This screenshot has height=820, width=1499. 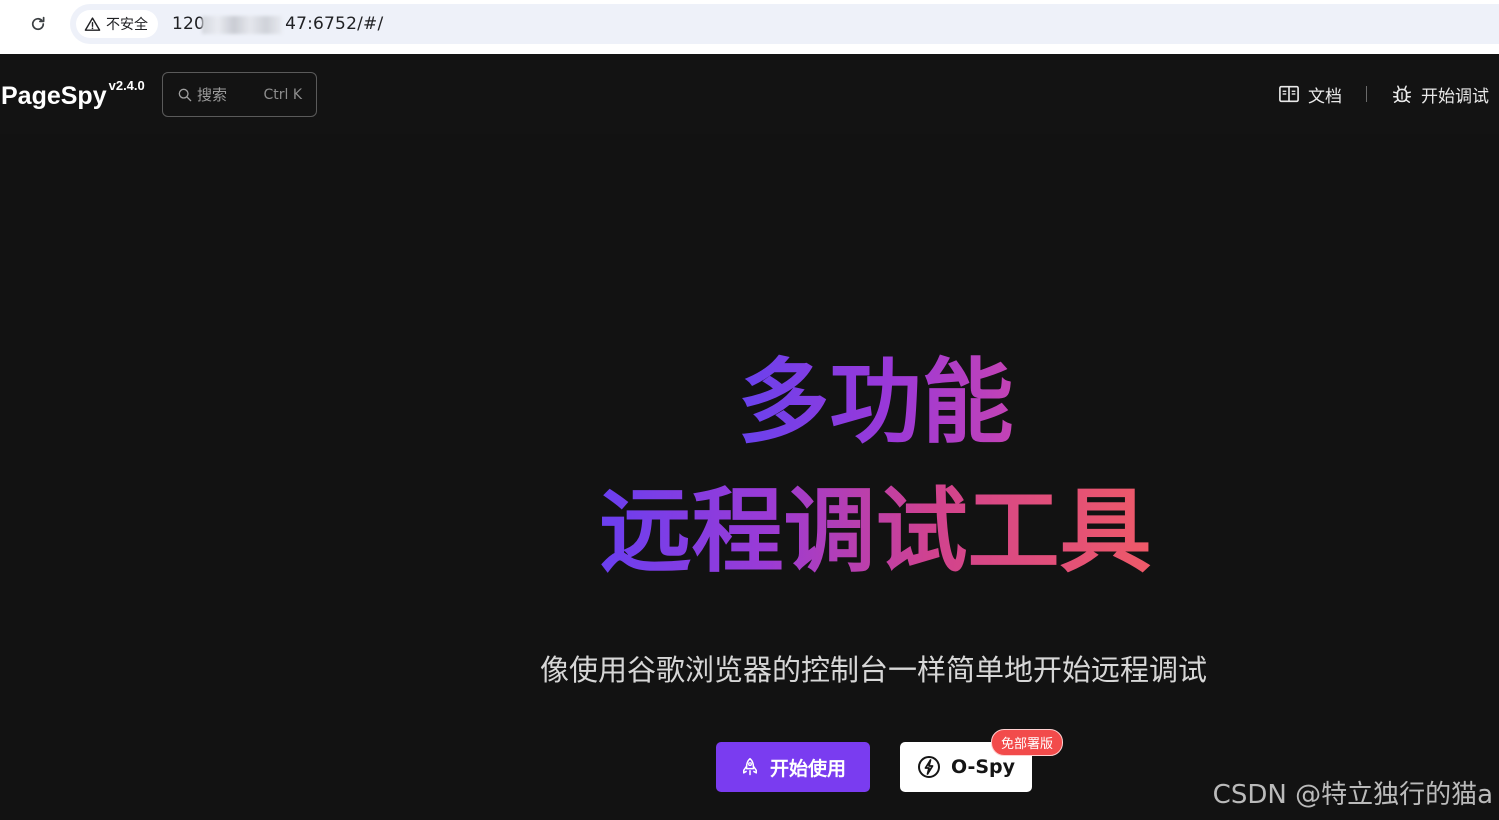 I want to click on o-spy-logo-icon, so click(x=928, y=767).